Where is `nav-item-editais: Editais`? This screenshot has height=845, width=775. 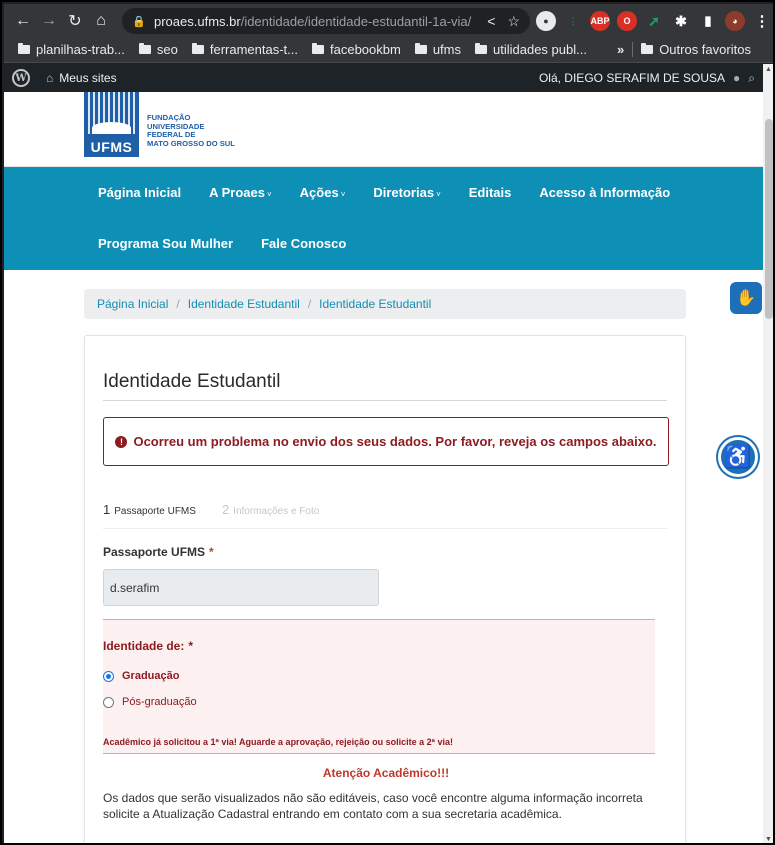
nav-item-editais: Editais is located at coordinates (490, 192).